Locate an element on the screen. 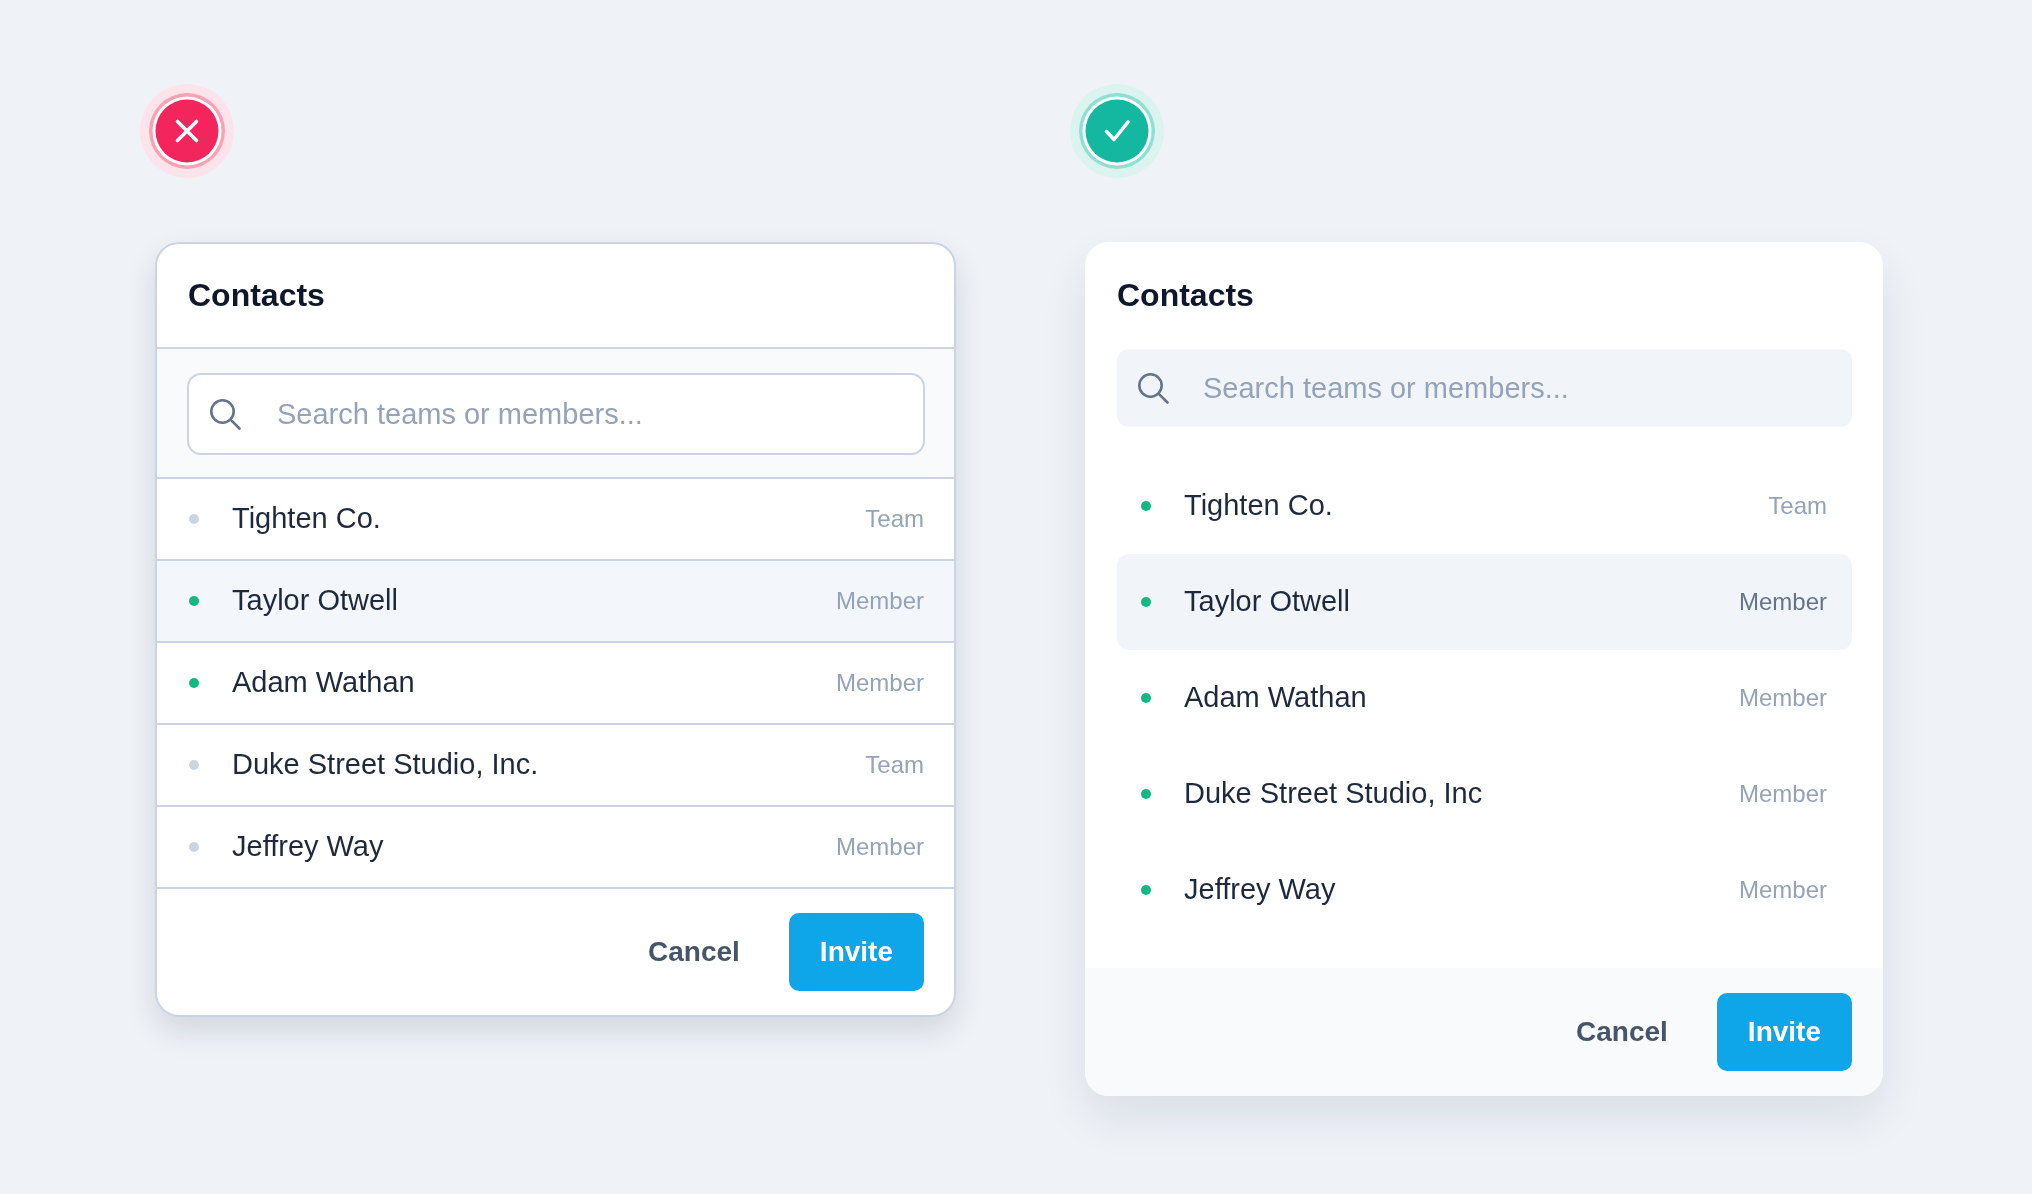  contact-name: Duke Street Studio, Inc. is located at coordinates (385, 765).